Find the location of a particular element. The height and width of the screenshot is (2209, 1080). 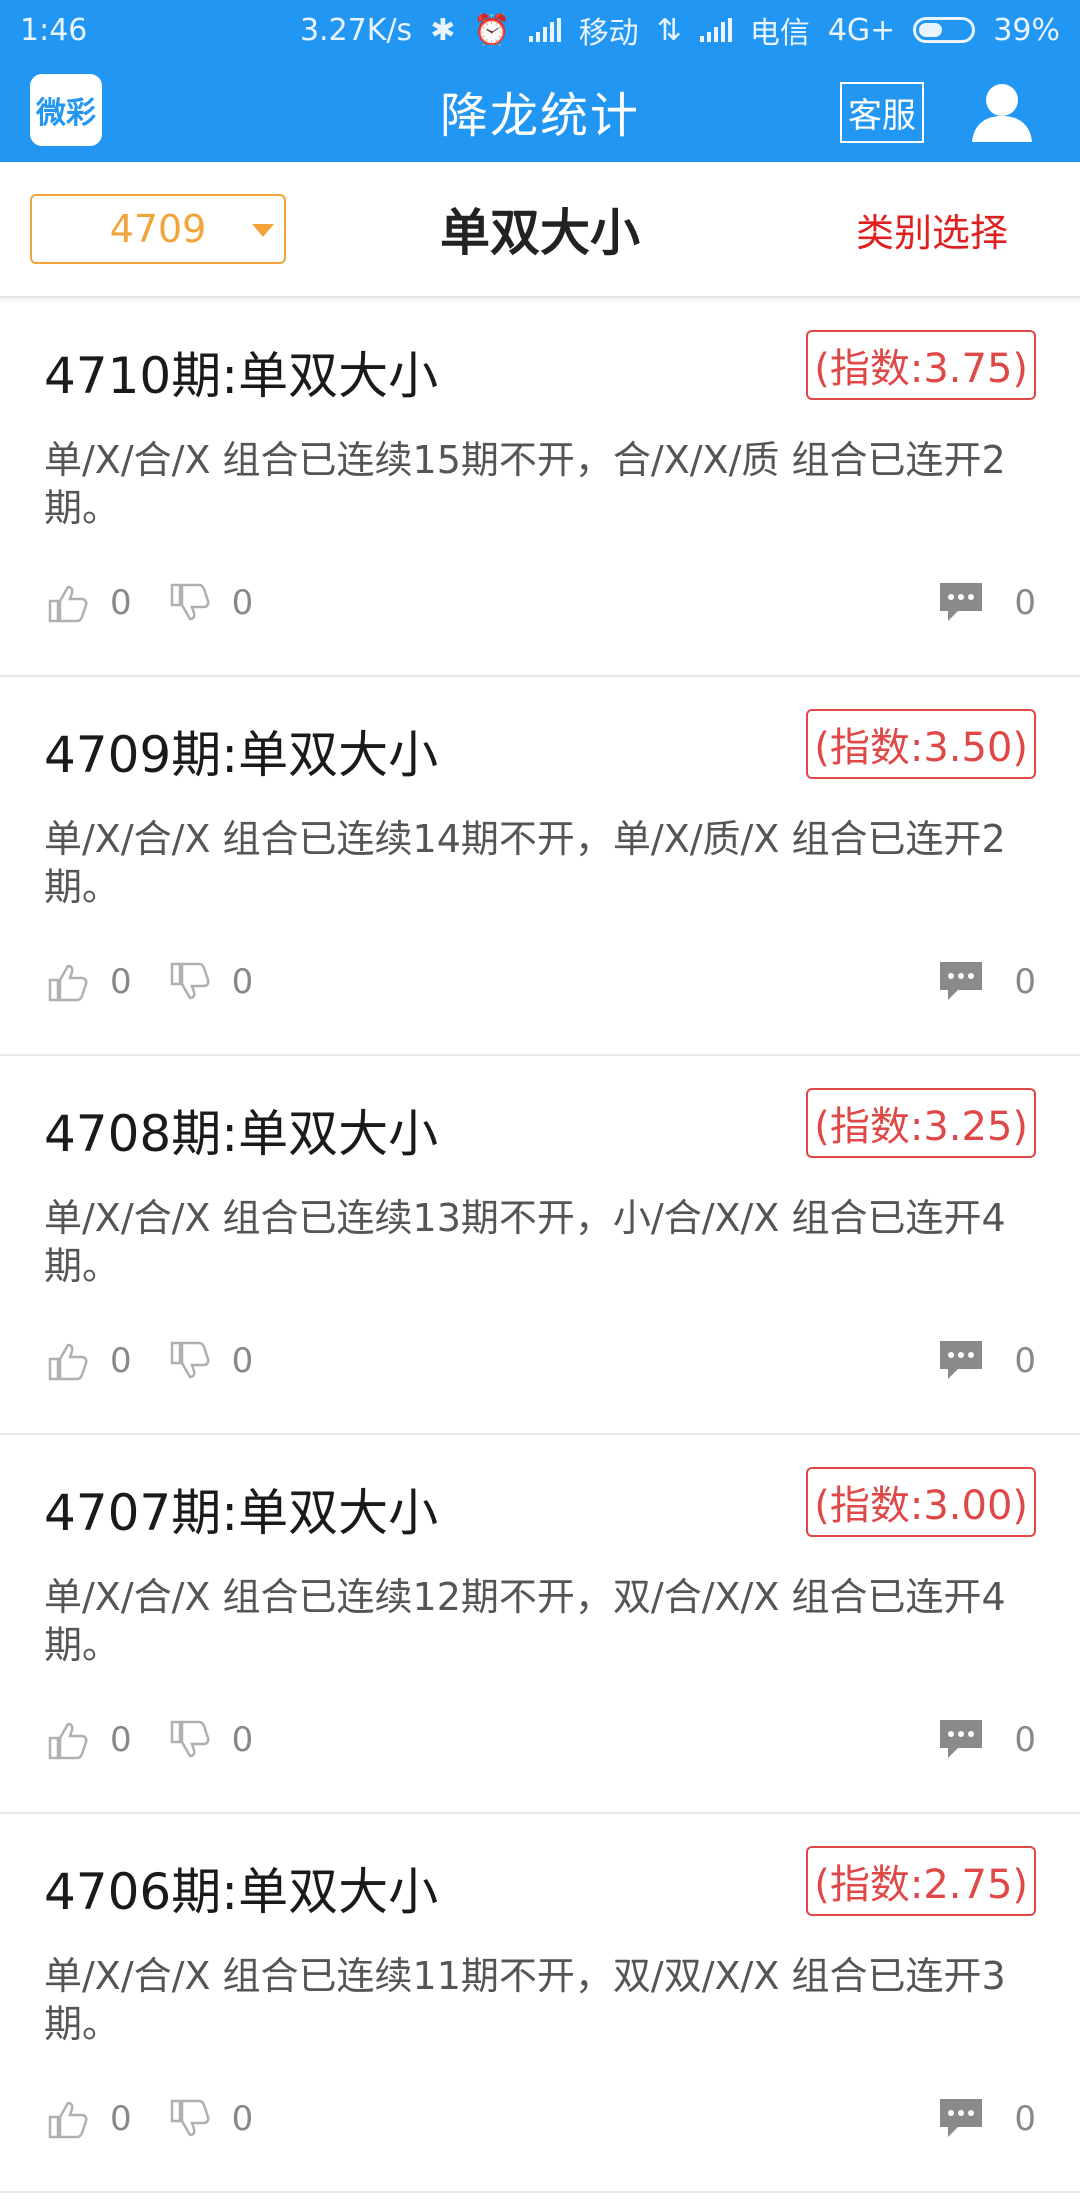

network-speed: 3.27K/s is located at coordinates (356, 30).